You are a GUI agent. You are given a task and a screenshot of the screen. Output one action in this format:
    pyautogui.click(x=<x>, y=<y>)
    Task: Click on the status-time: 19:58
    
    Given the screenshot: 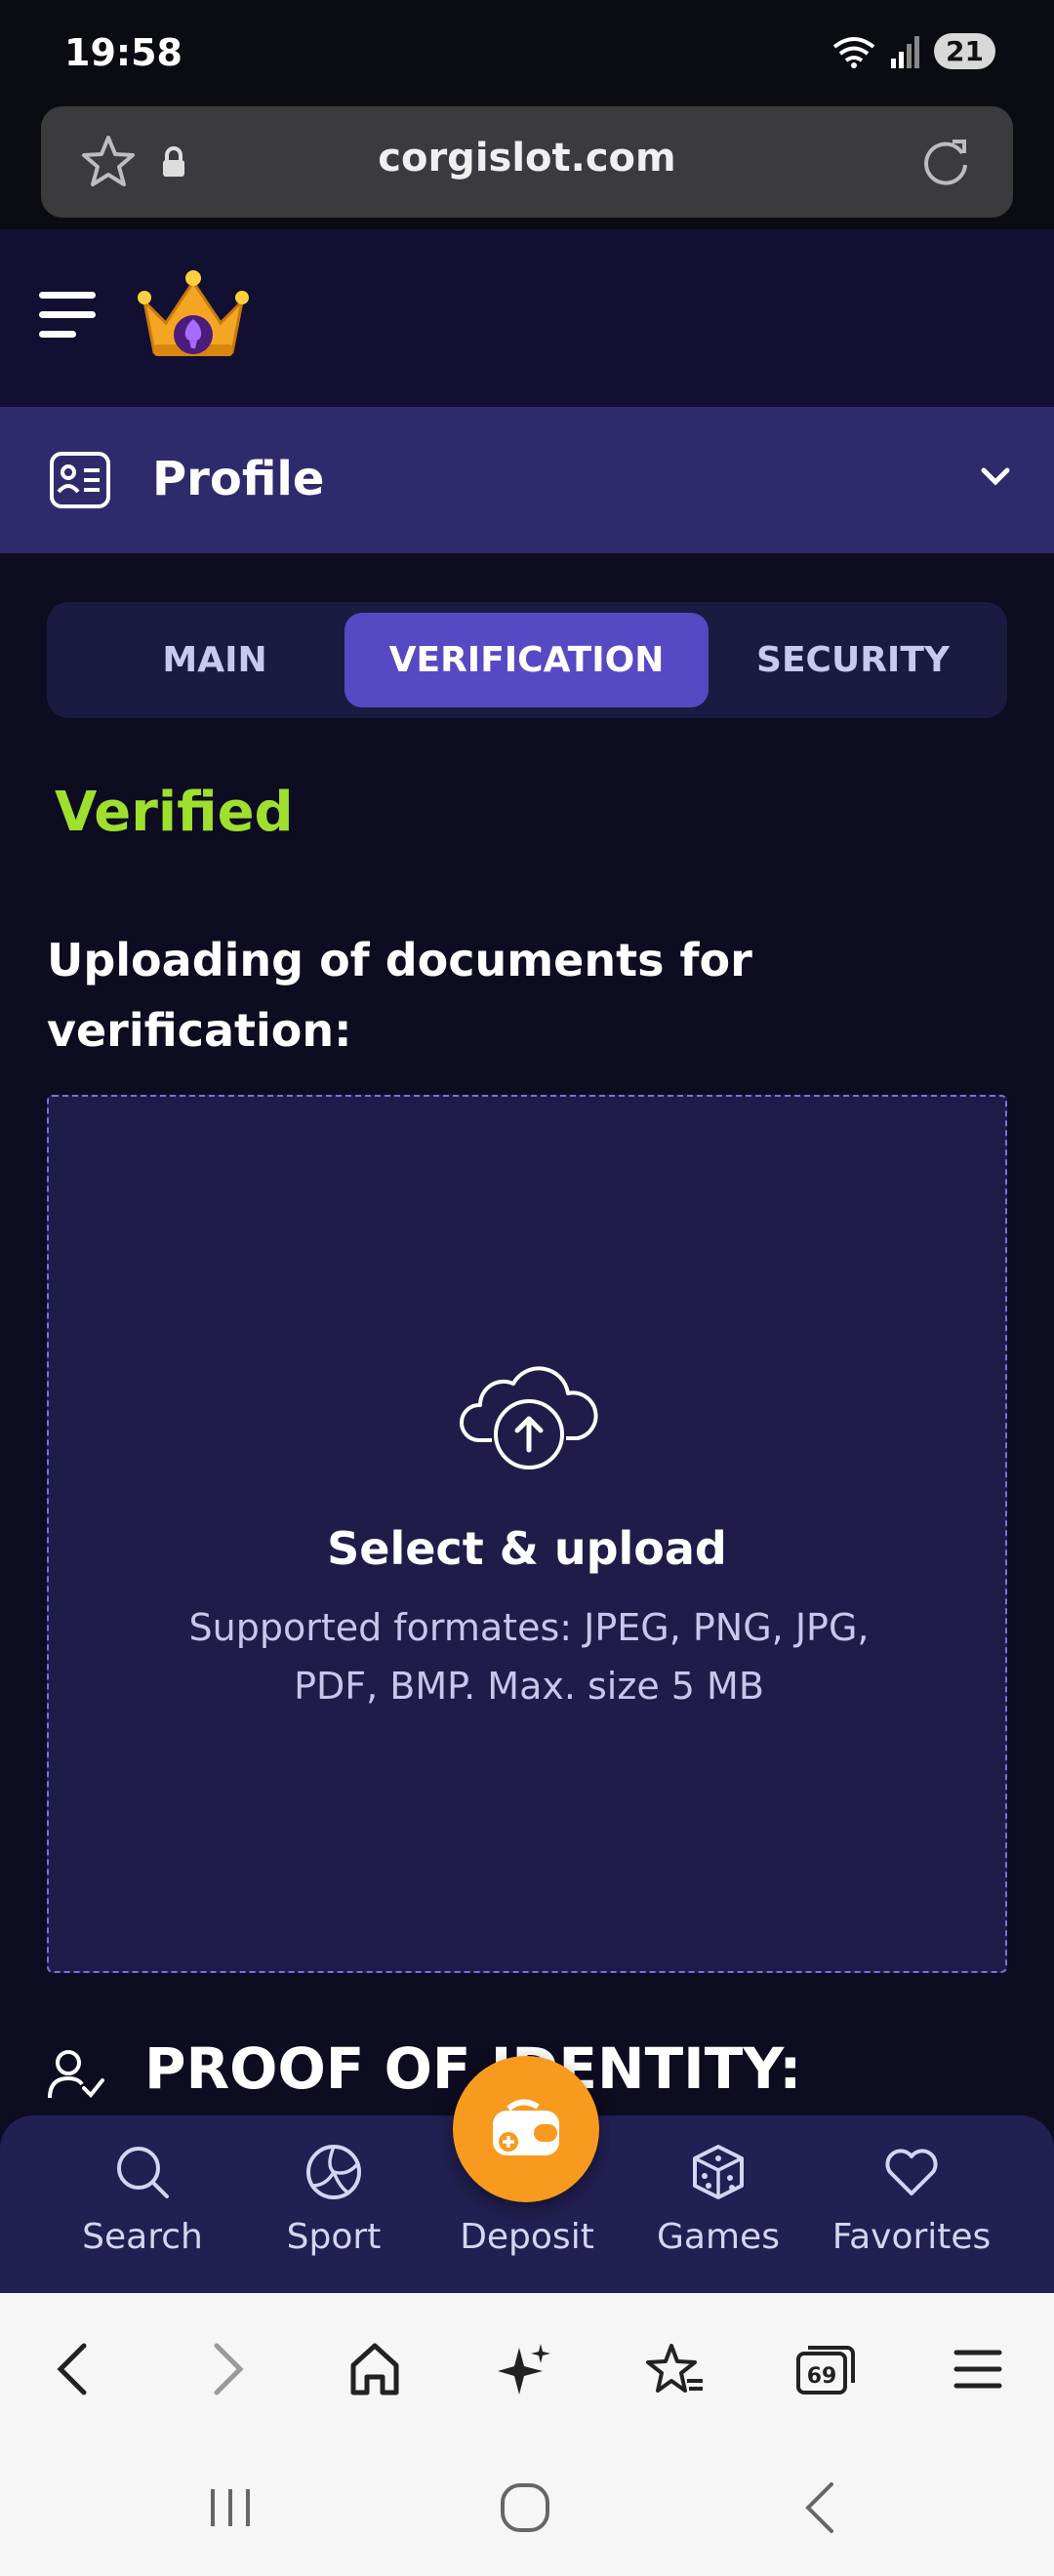 What is the action you would take?
    pyautogui.click(x=123, y=52)
    